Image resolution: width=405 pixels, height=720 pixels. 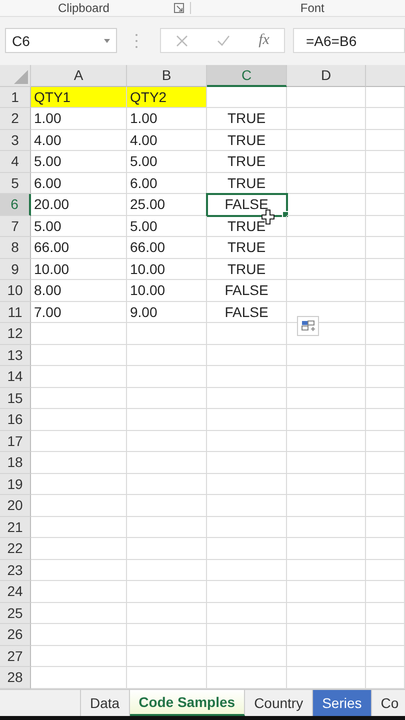 I want to click on row-header: 9, so click(x=15, y=269).